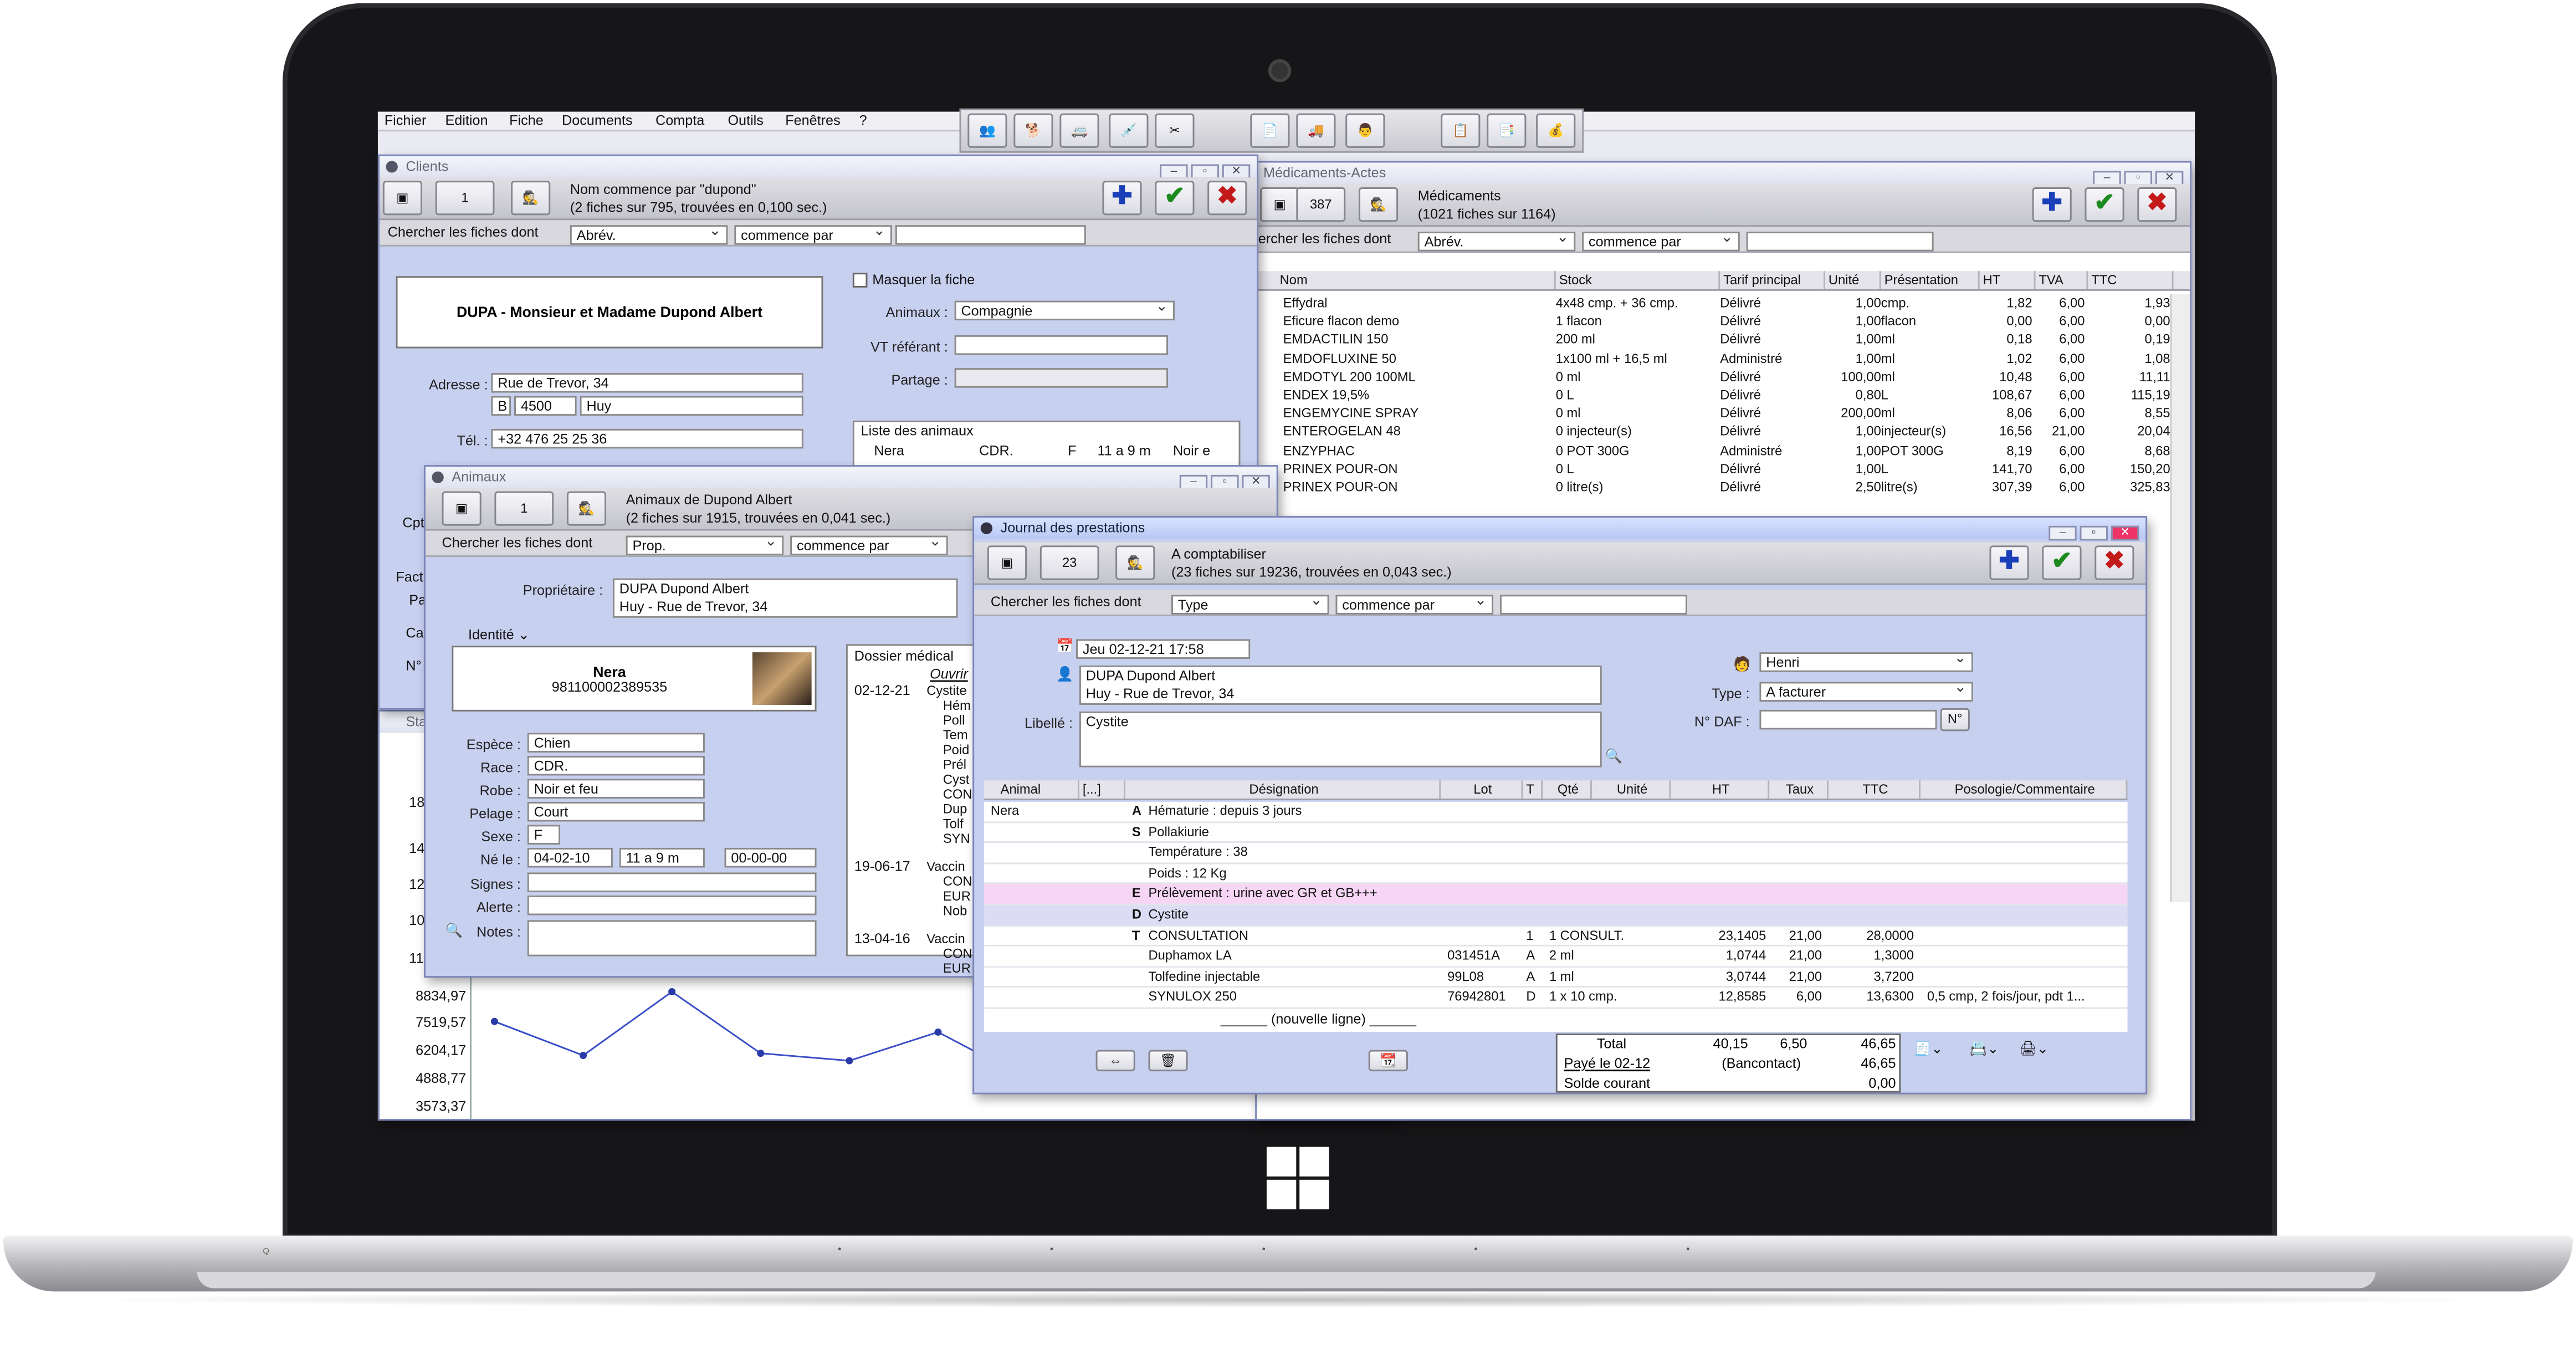 The width and height of the screenshot is (2576, 1345). Describe the element at coordinates (1416, 280) in the screenshot. I see `col-nom: Nom` at that location.